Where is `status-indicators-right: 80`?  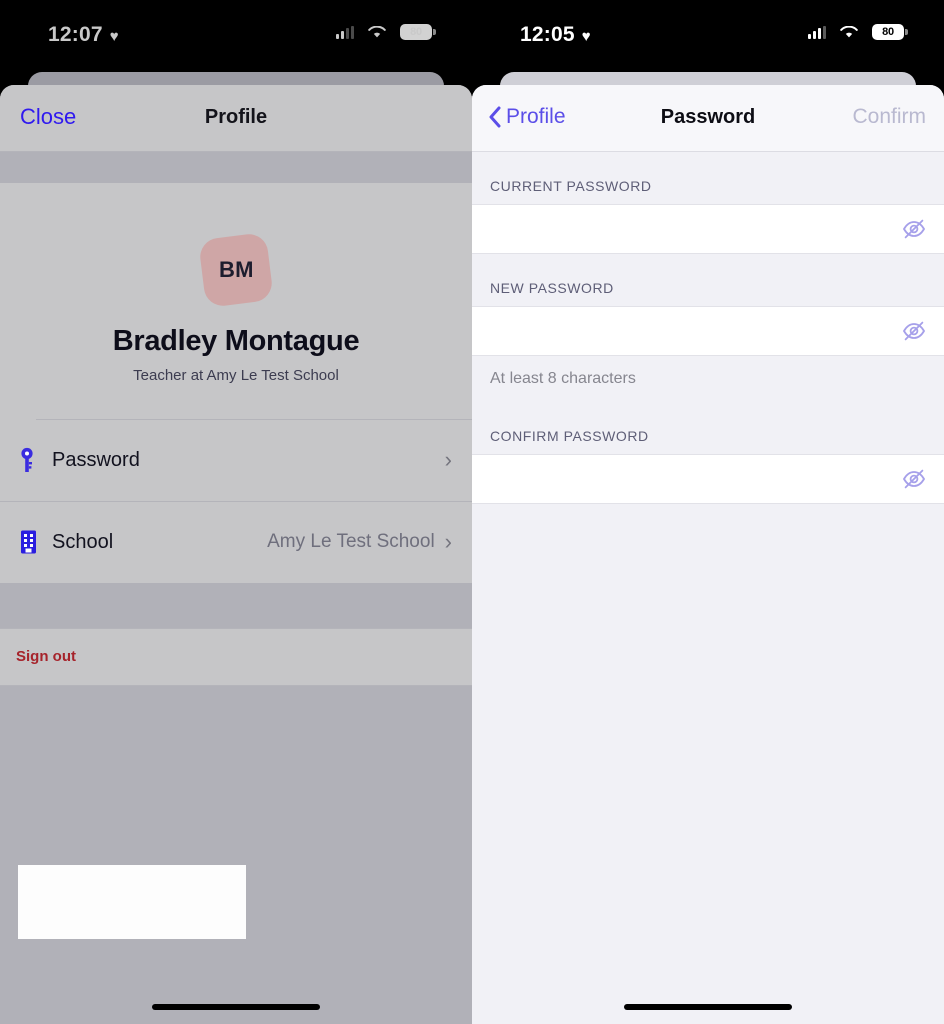 status-indicators-right: 80 is located at coordinates (858, 32).